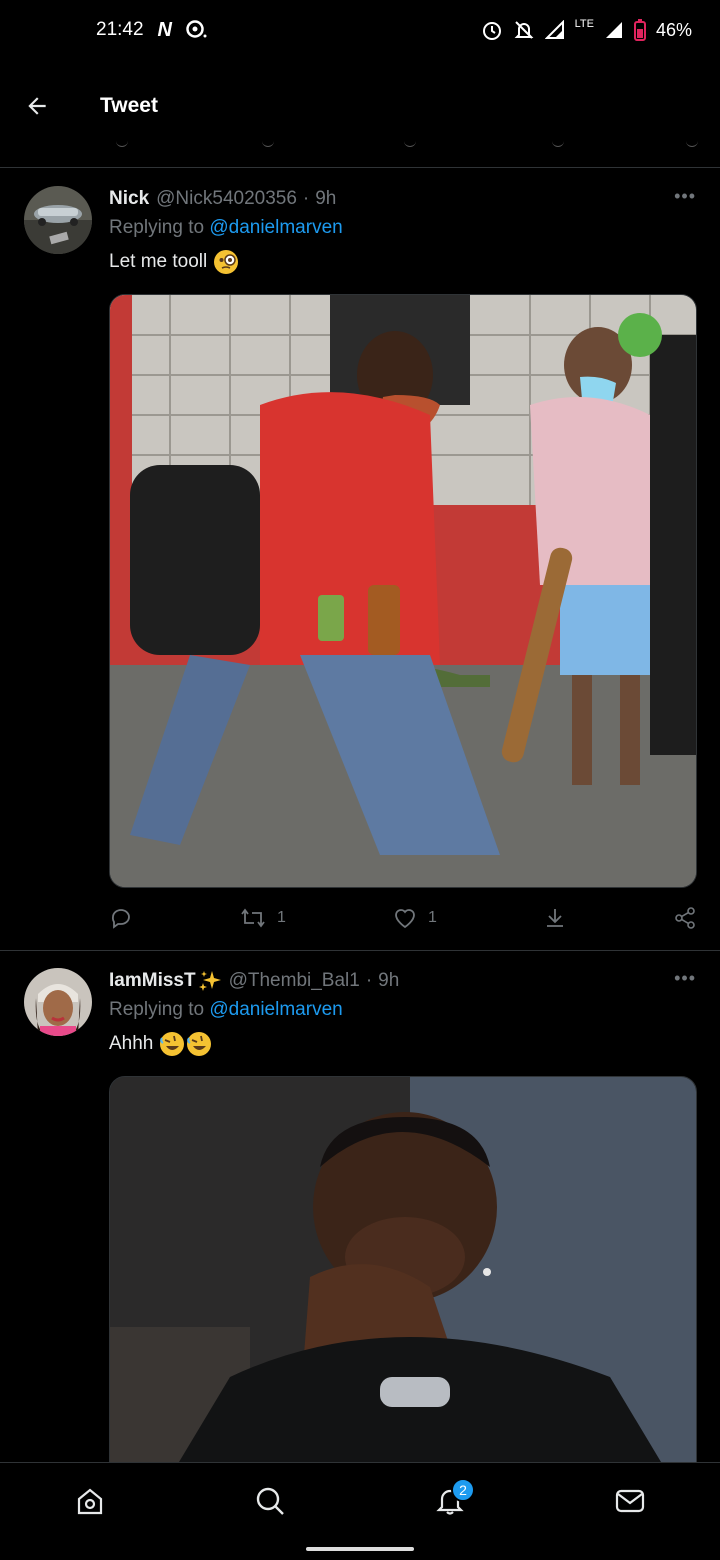 Image resolution: width=720 pixels, height=1560 pixels. I want to click on rolling-on-floor-laughing-icon, so click(186, 1044).